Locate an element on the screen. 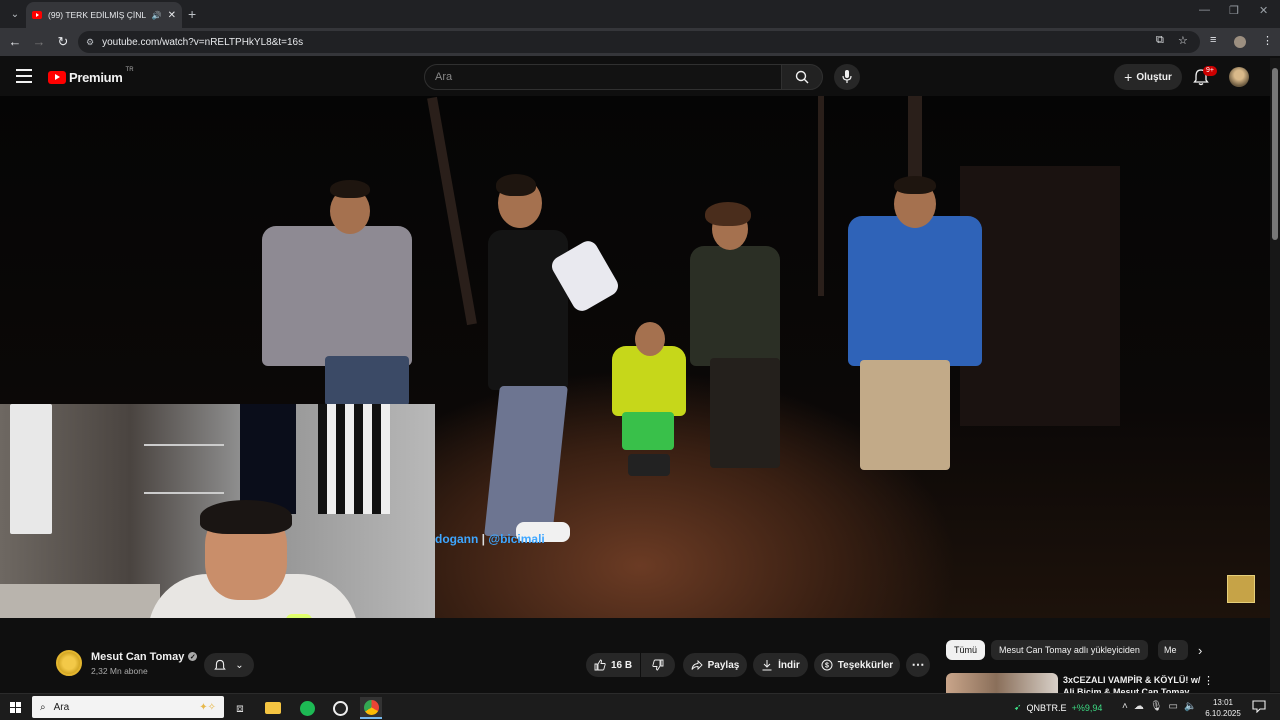  search-button is located at coordinates (802, 77).